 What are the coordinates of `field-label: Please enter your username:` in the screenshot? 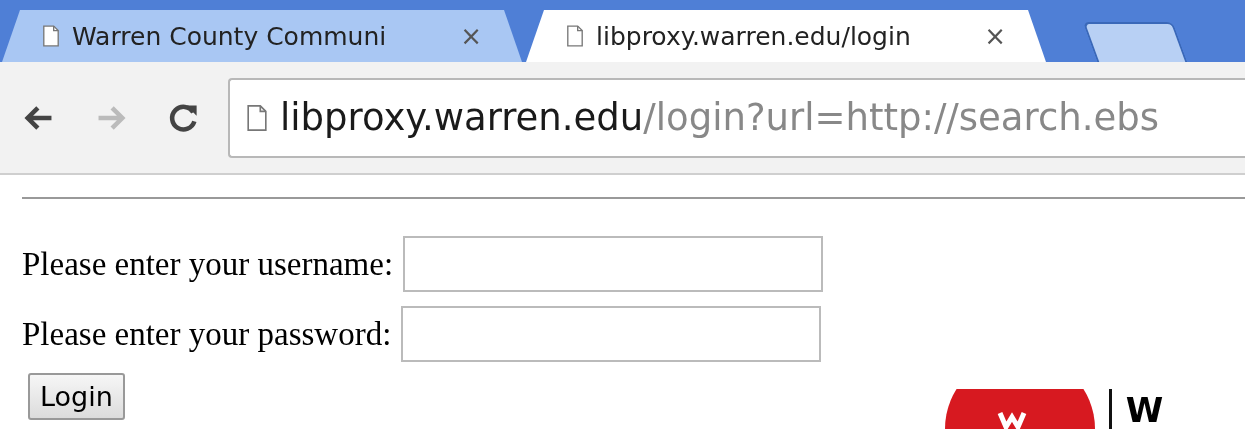 It's located at (208, 264).